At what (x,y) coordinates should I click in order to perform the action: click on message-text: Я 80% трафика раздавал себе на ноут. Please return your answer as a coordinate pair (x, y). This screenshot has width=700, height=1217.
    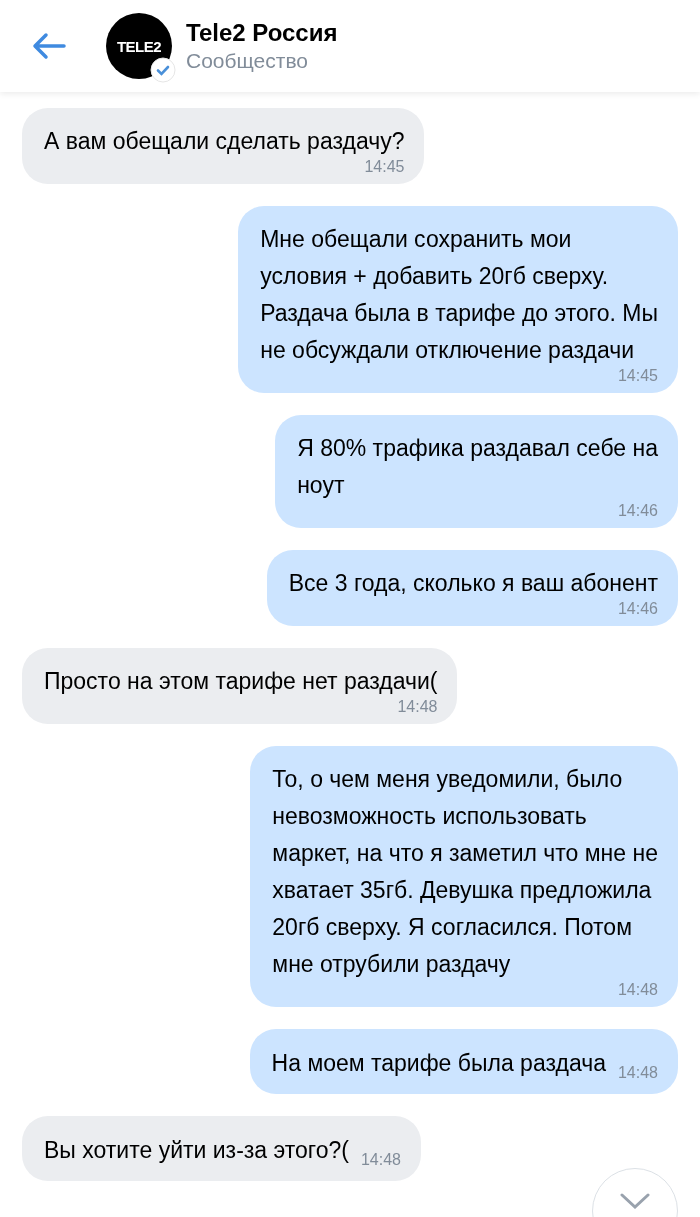
    Looking at the image, I should click on (477, 467).